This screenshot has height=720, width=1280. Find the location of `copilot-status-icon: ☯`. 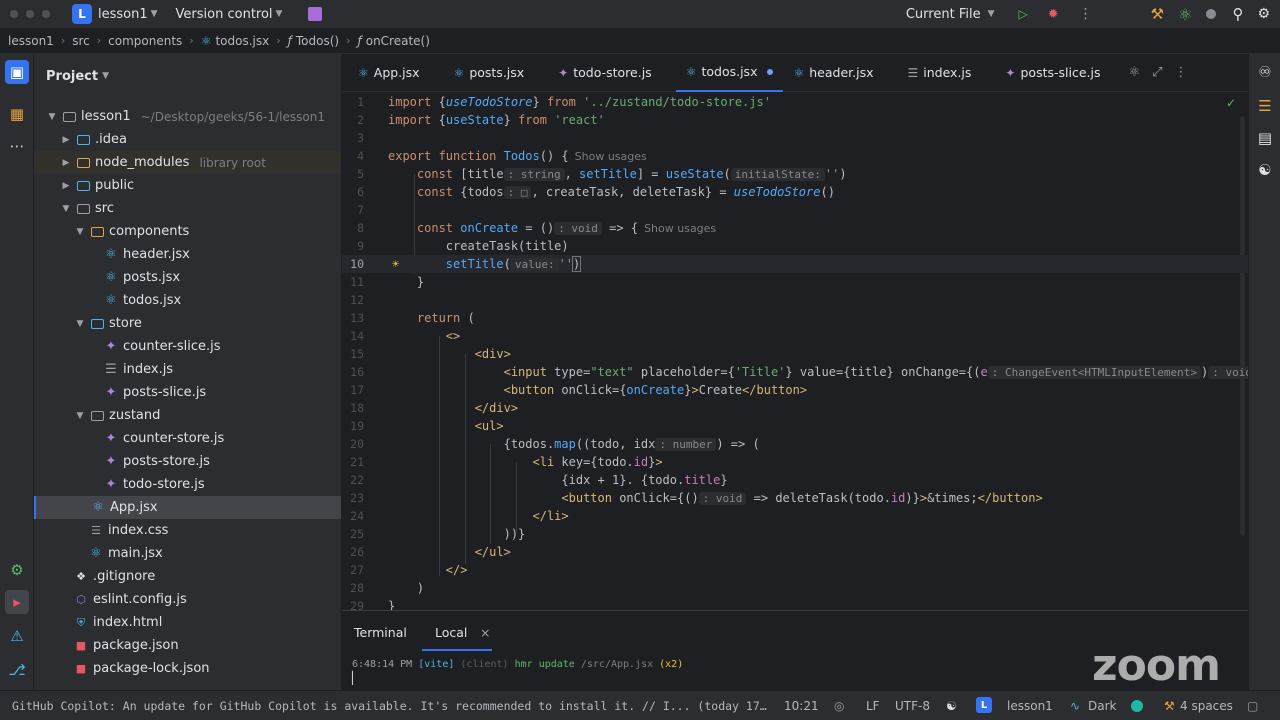

copilot-status-icon: ☯ is located at coordinates (951, 706).